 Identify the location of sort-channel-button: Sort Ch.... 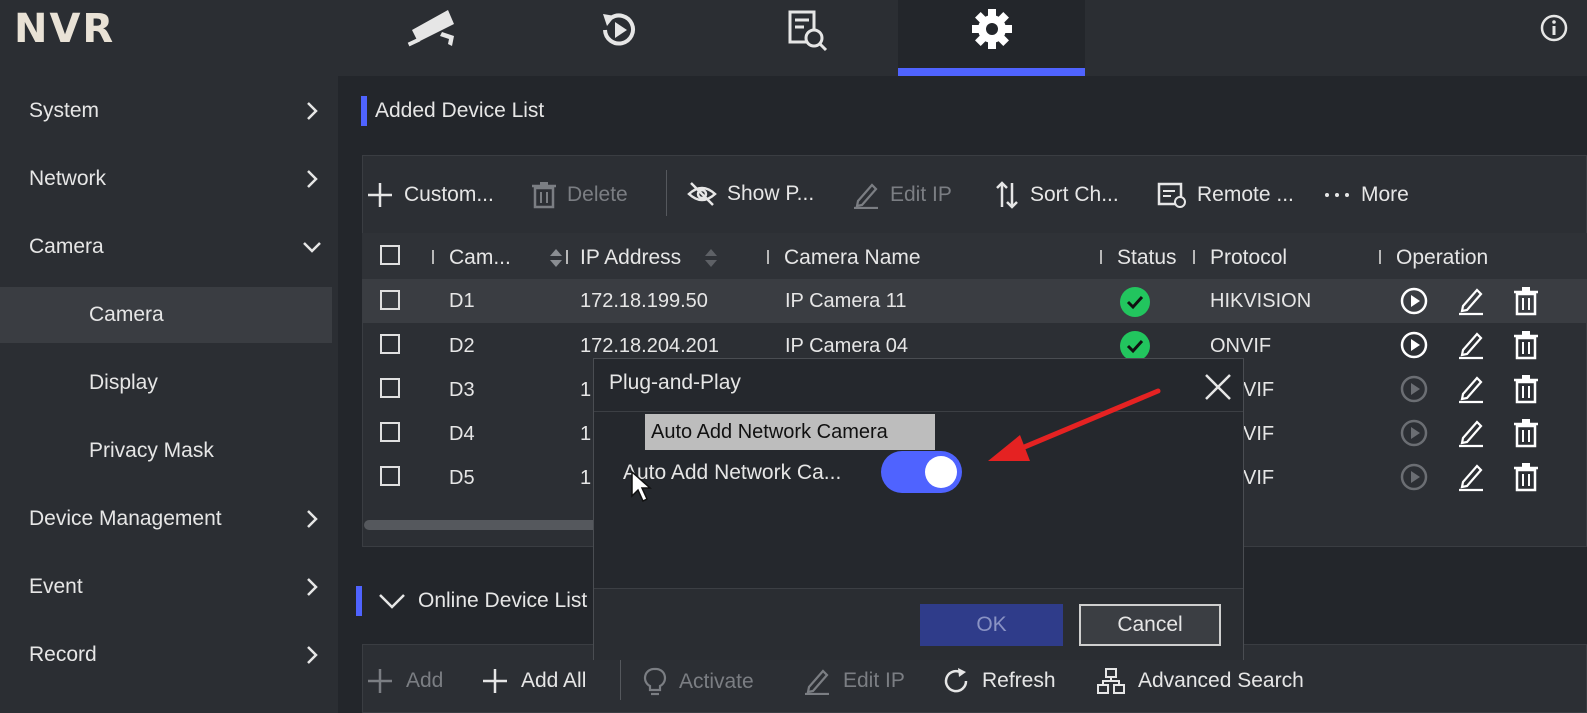
(1056, 195).